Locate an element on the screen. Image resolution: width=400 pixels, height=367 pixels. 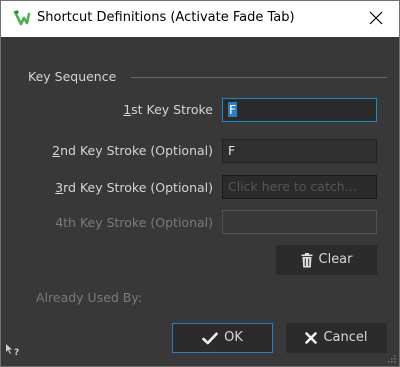
clear-button: Clear is located at coordinates (326, 260).